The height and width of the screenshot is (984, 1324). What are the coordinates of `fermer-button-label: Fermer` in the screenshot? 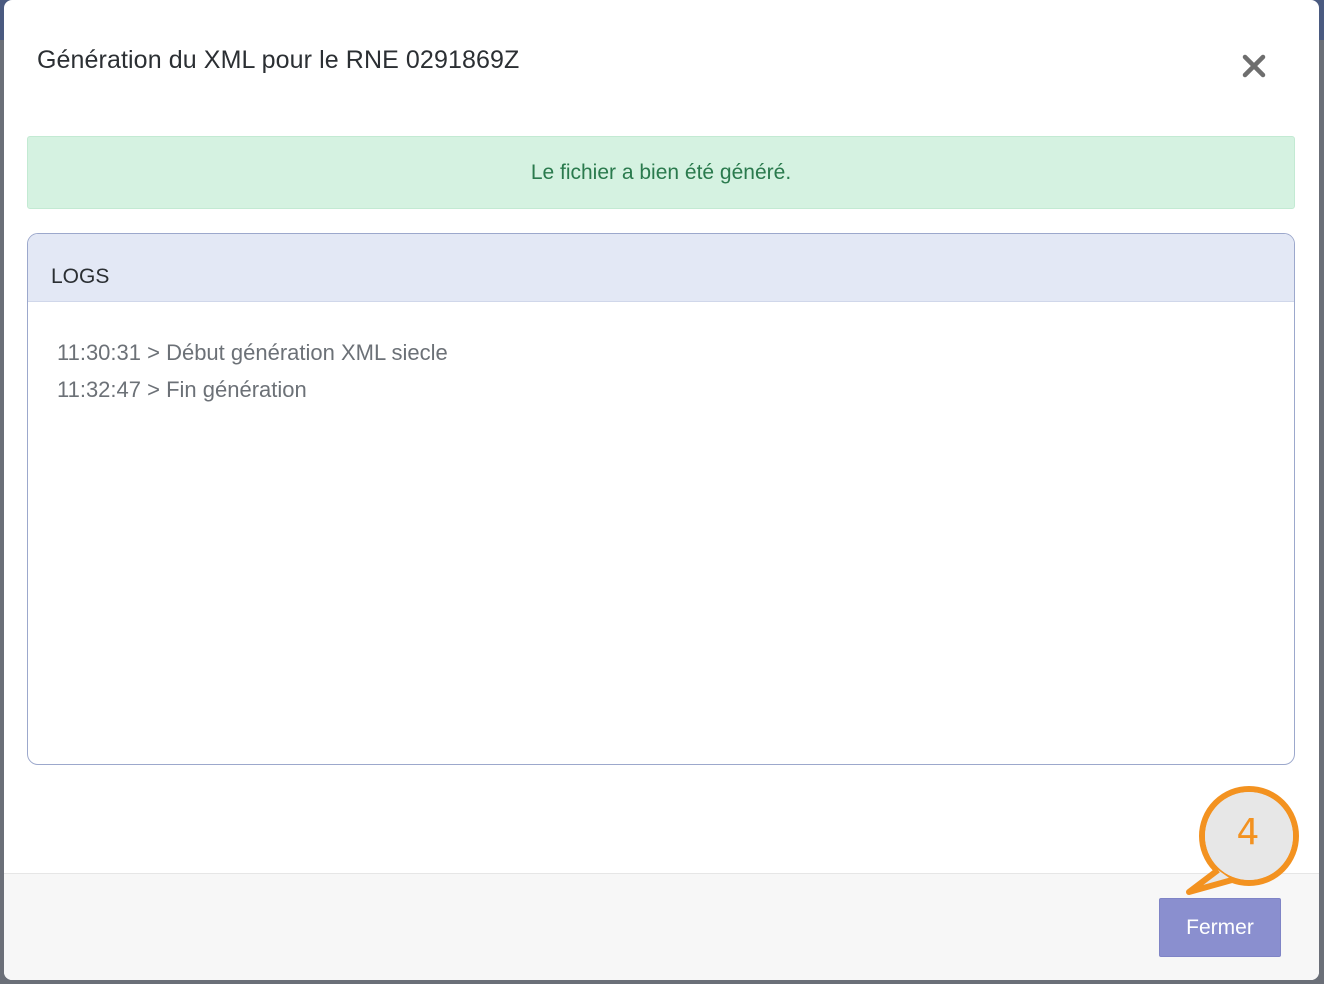 It's located at (1220, 927).